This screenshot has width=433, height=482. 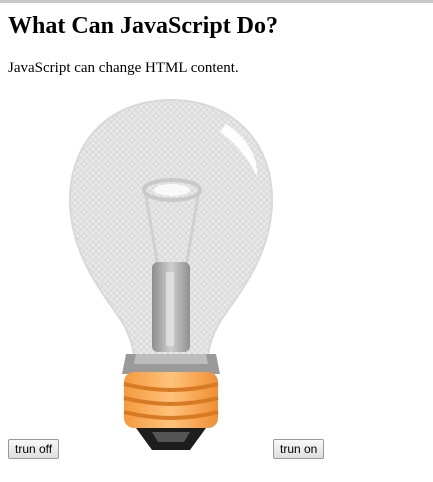 What do you see at coordinates (123, 68) in the screenshot?
I see `intro-paragraph: JavaScript can change HTML content.` at bounding box center [123, 68].